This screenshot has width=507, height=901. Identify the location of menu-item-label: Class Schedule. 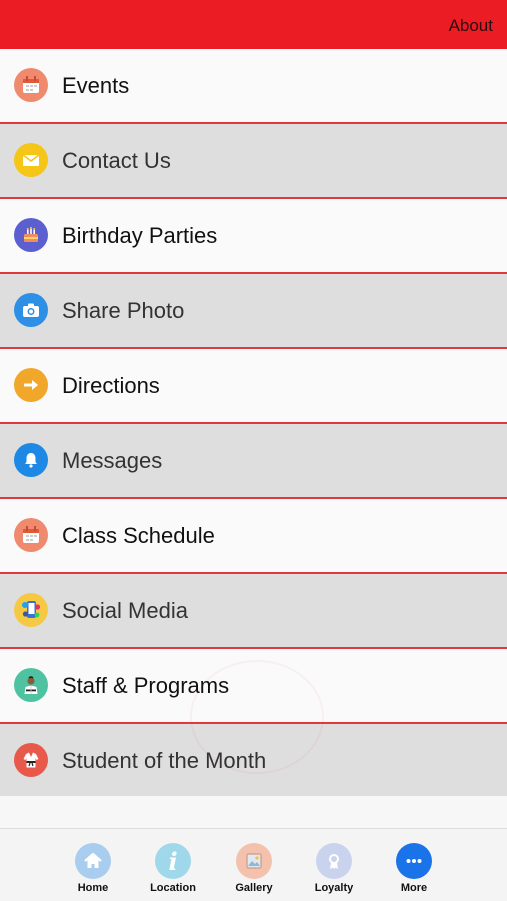
(138, 535).